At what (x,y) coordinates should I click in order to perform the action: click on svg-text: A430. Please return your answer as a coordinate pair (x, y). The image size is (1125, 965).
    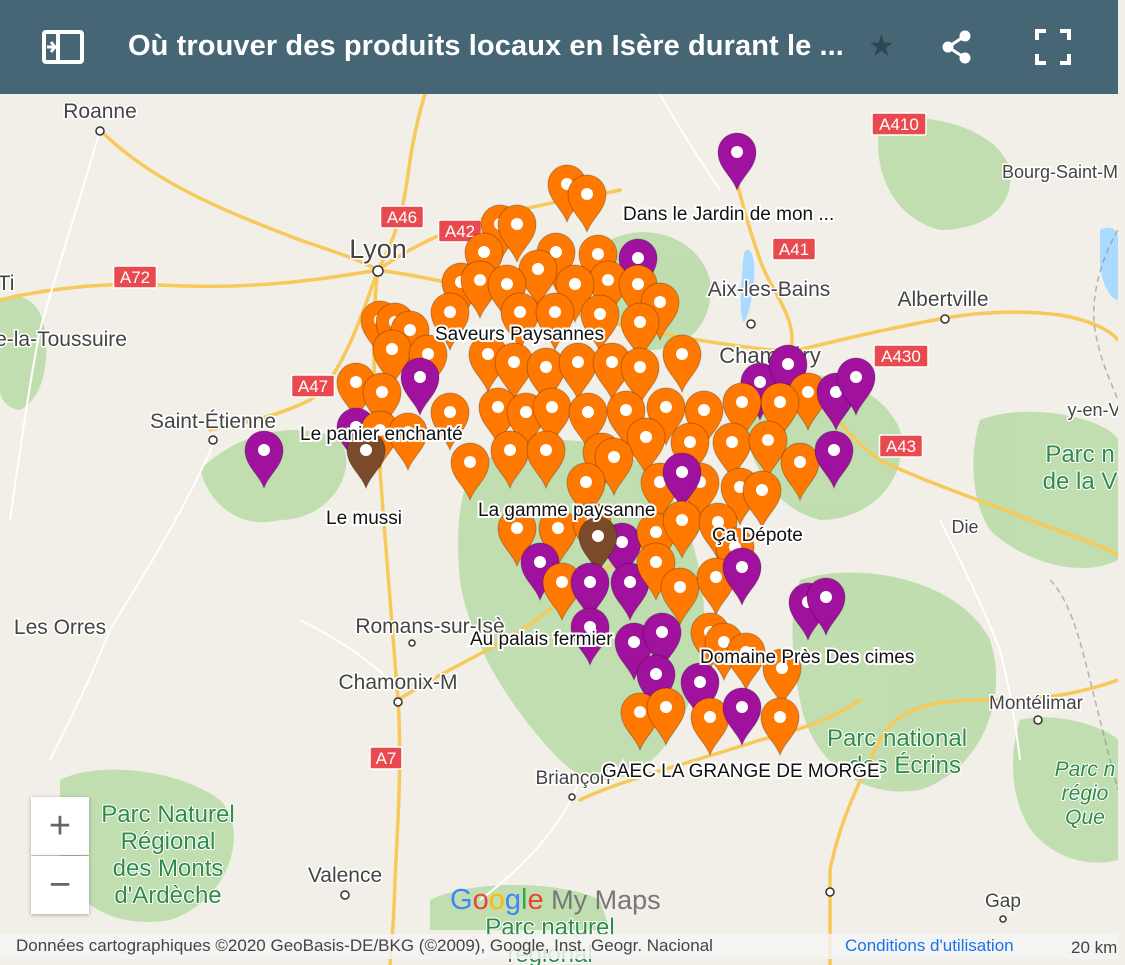
    Looking at the image, I should click on (901, 356).